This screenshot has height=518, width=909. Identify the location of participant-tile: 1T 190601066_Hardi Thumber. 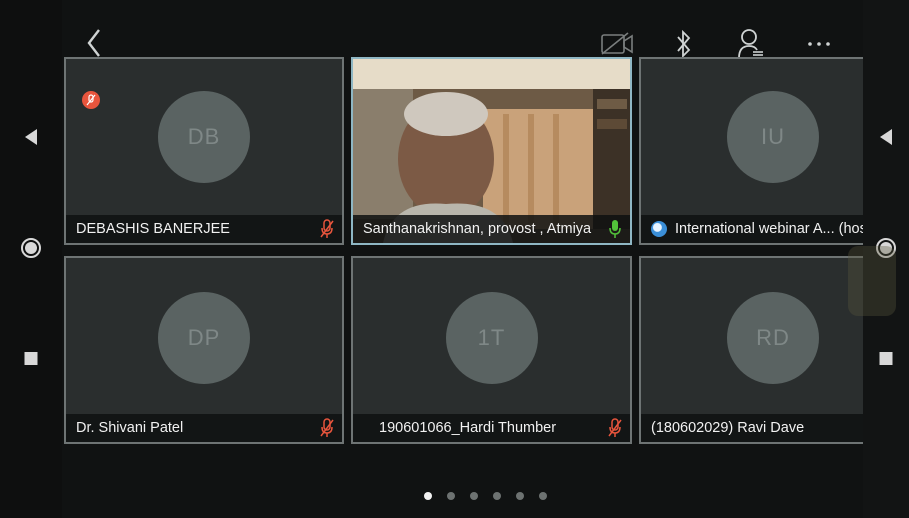
(491, 350).